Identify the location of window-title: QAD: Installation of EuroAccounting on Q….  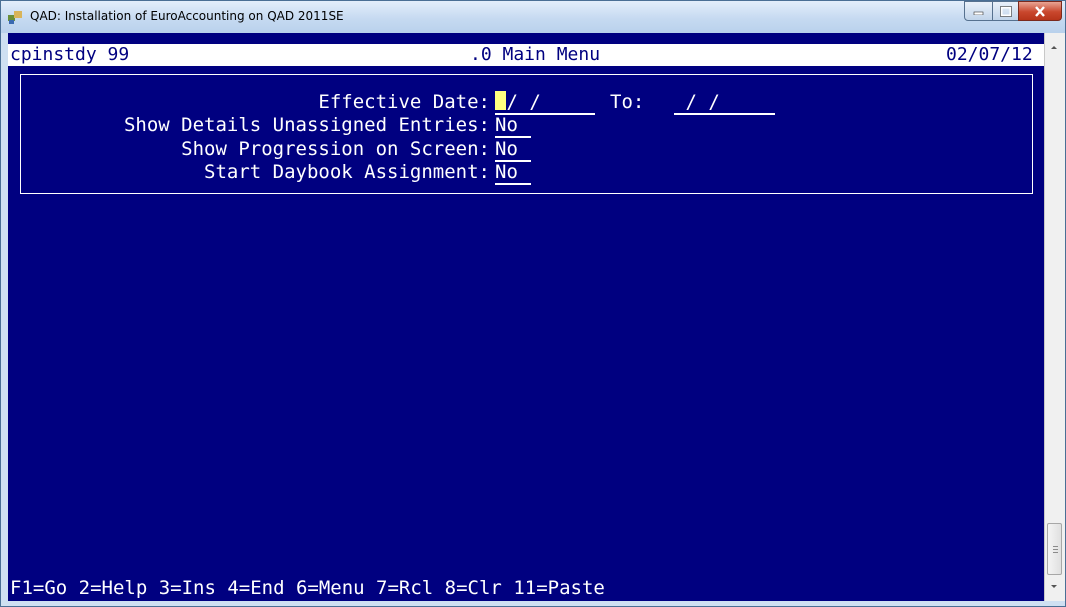
(187, 16).